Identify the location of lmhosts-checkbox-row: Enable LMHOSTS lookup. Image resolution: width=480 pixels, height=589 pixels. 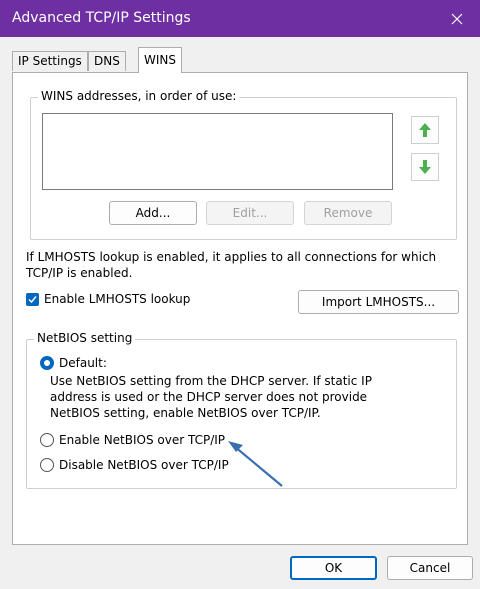
(108, 299).